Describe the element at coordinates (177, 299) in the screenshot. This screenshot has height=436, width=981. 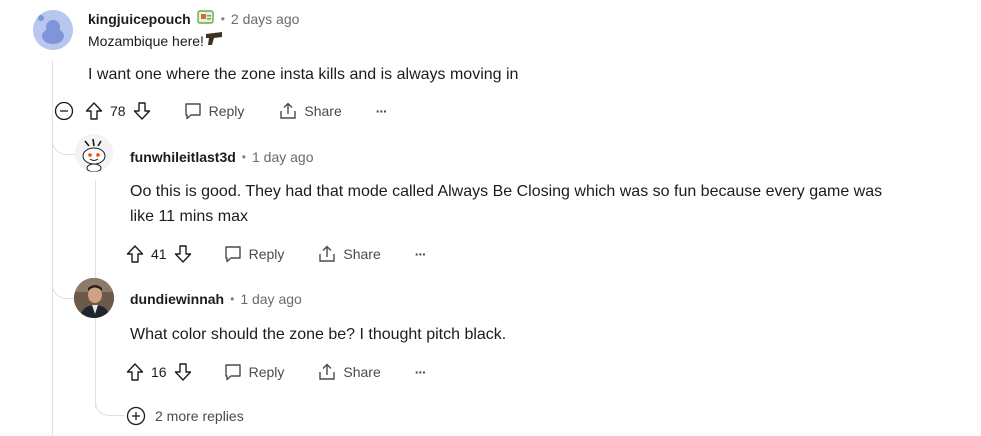
I see `comment-author: dundiewinnah` at that location.